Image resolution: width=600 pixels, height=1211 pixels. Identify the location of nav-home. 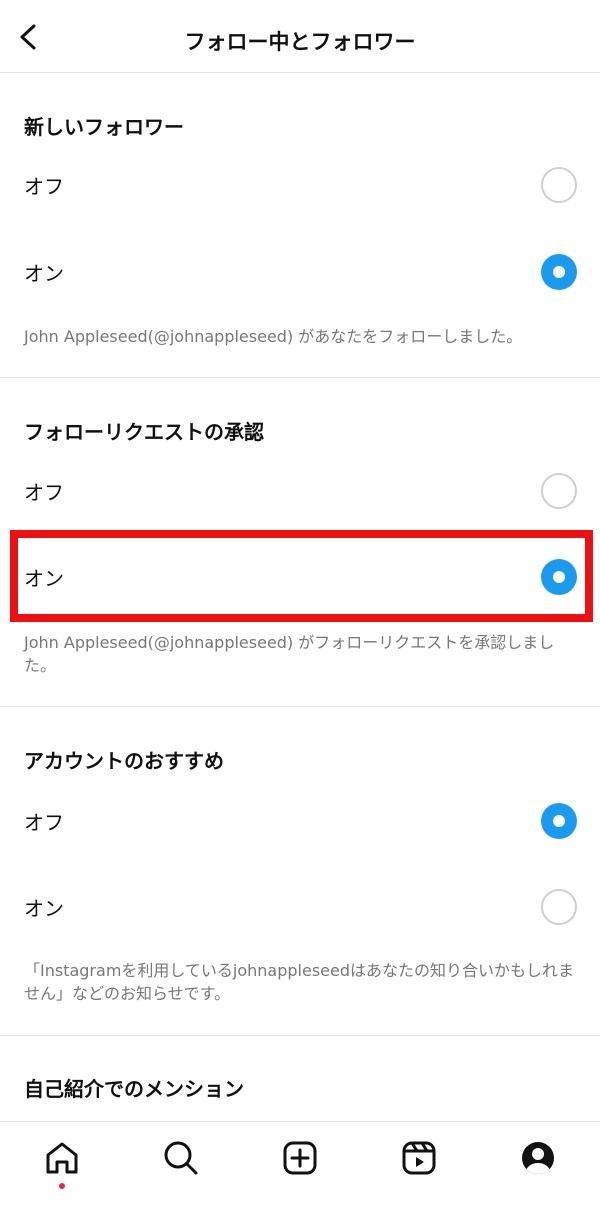
(62, 1158).